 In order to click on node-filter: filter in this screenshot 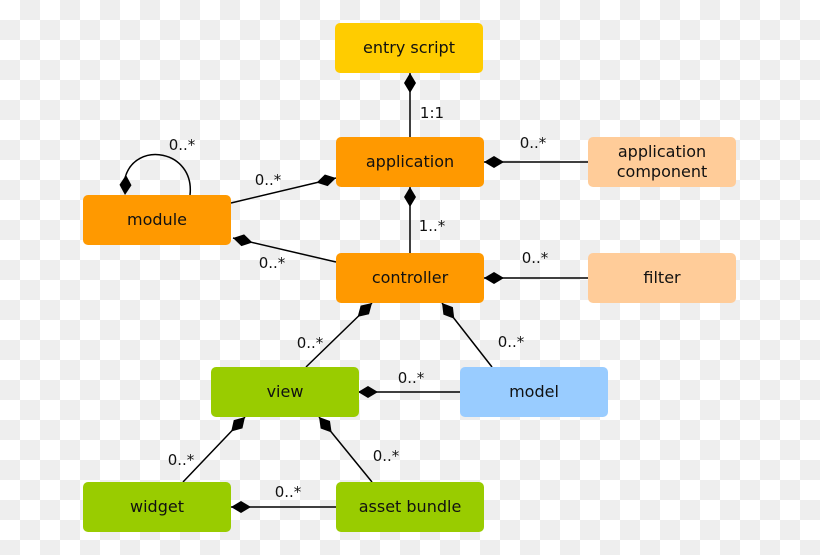, I will do `click(662, 278)`.